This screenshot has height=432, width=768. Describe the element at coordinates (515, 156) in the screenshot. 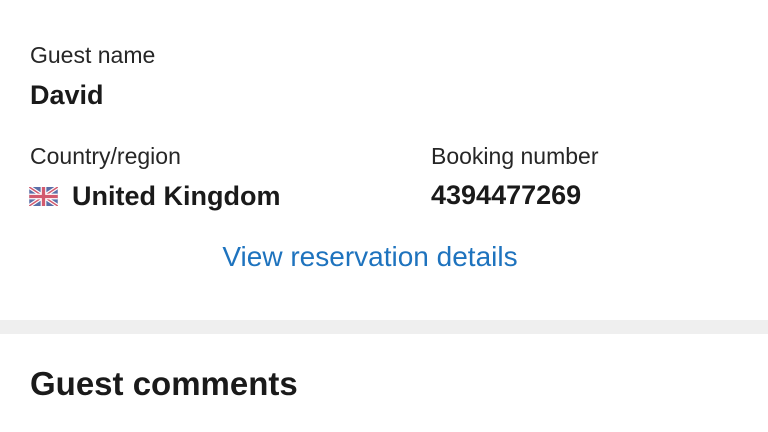

I see `booking-number-label: Booking number` at that location.